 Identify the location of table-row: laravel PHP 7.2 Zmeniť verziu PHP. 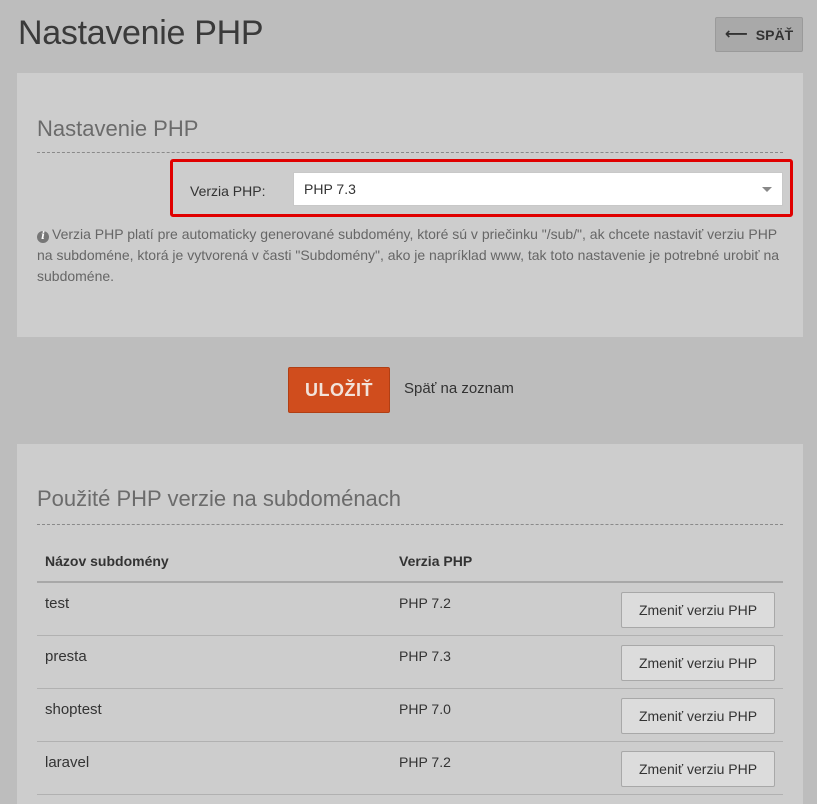
(410, 768).